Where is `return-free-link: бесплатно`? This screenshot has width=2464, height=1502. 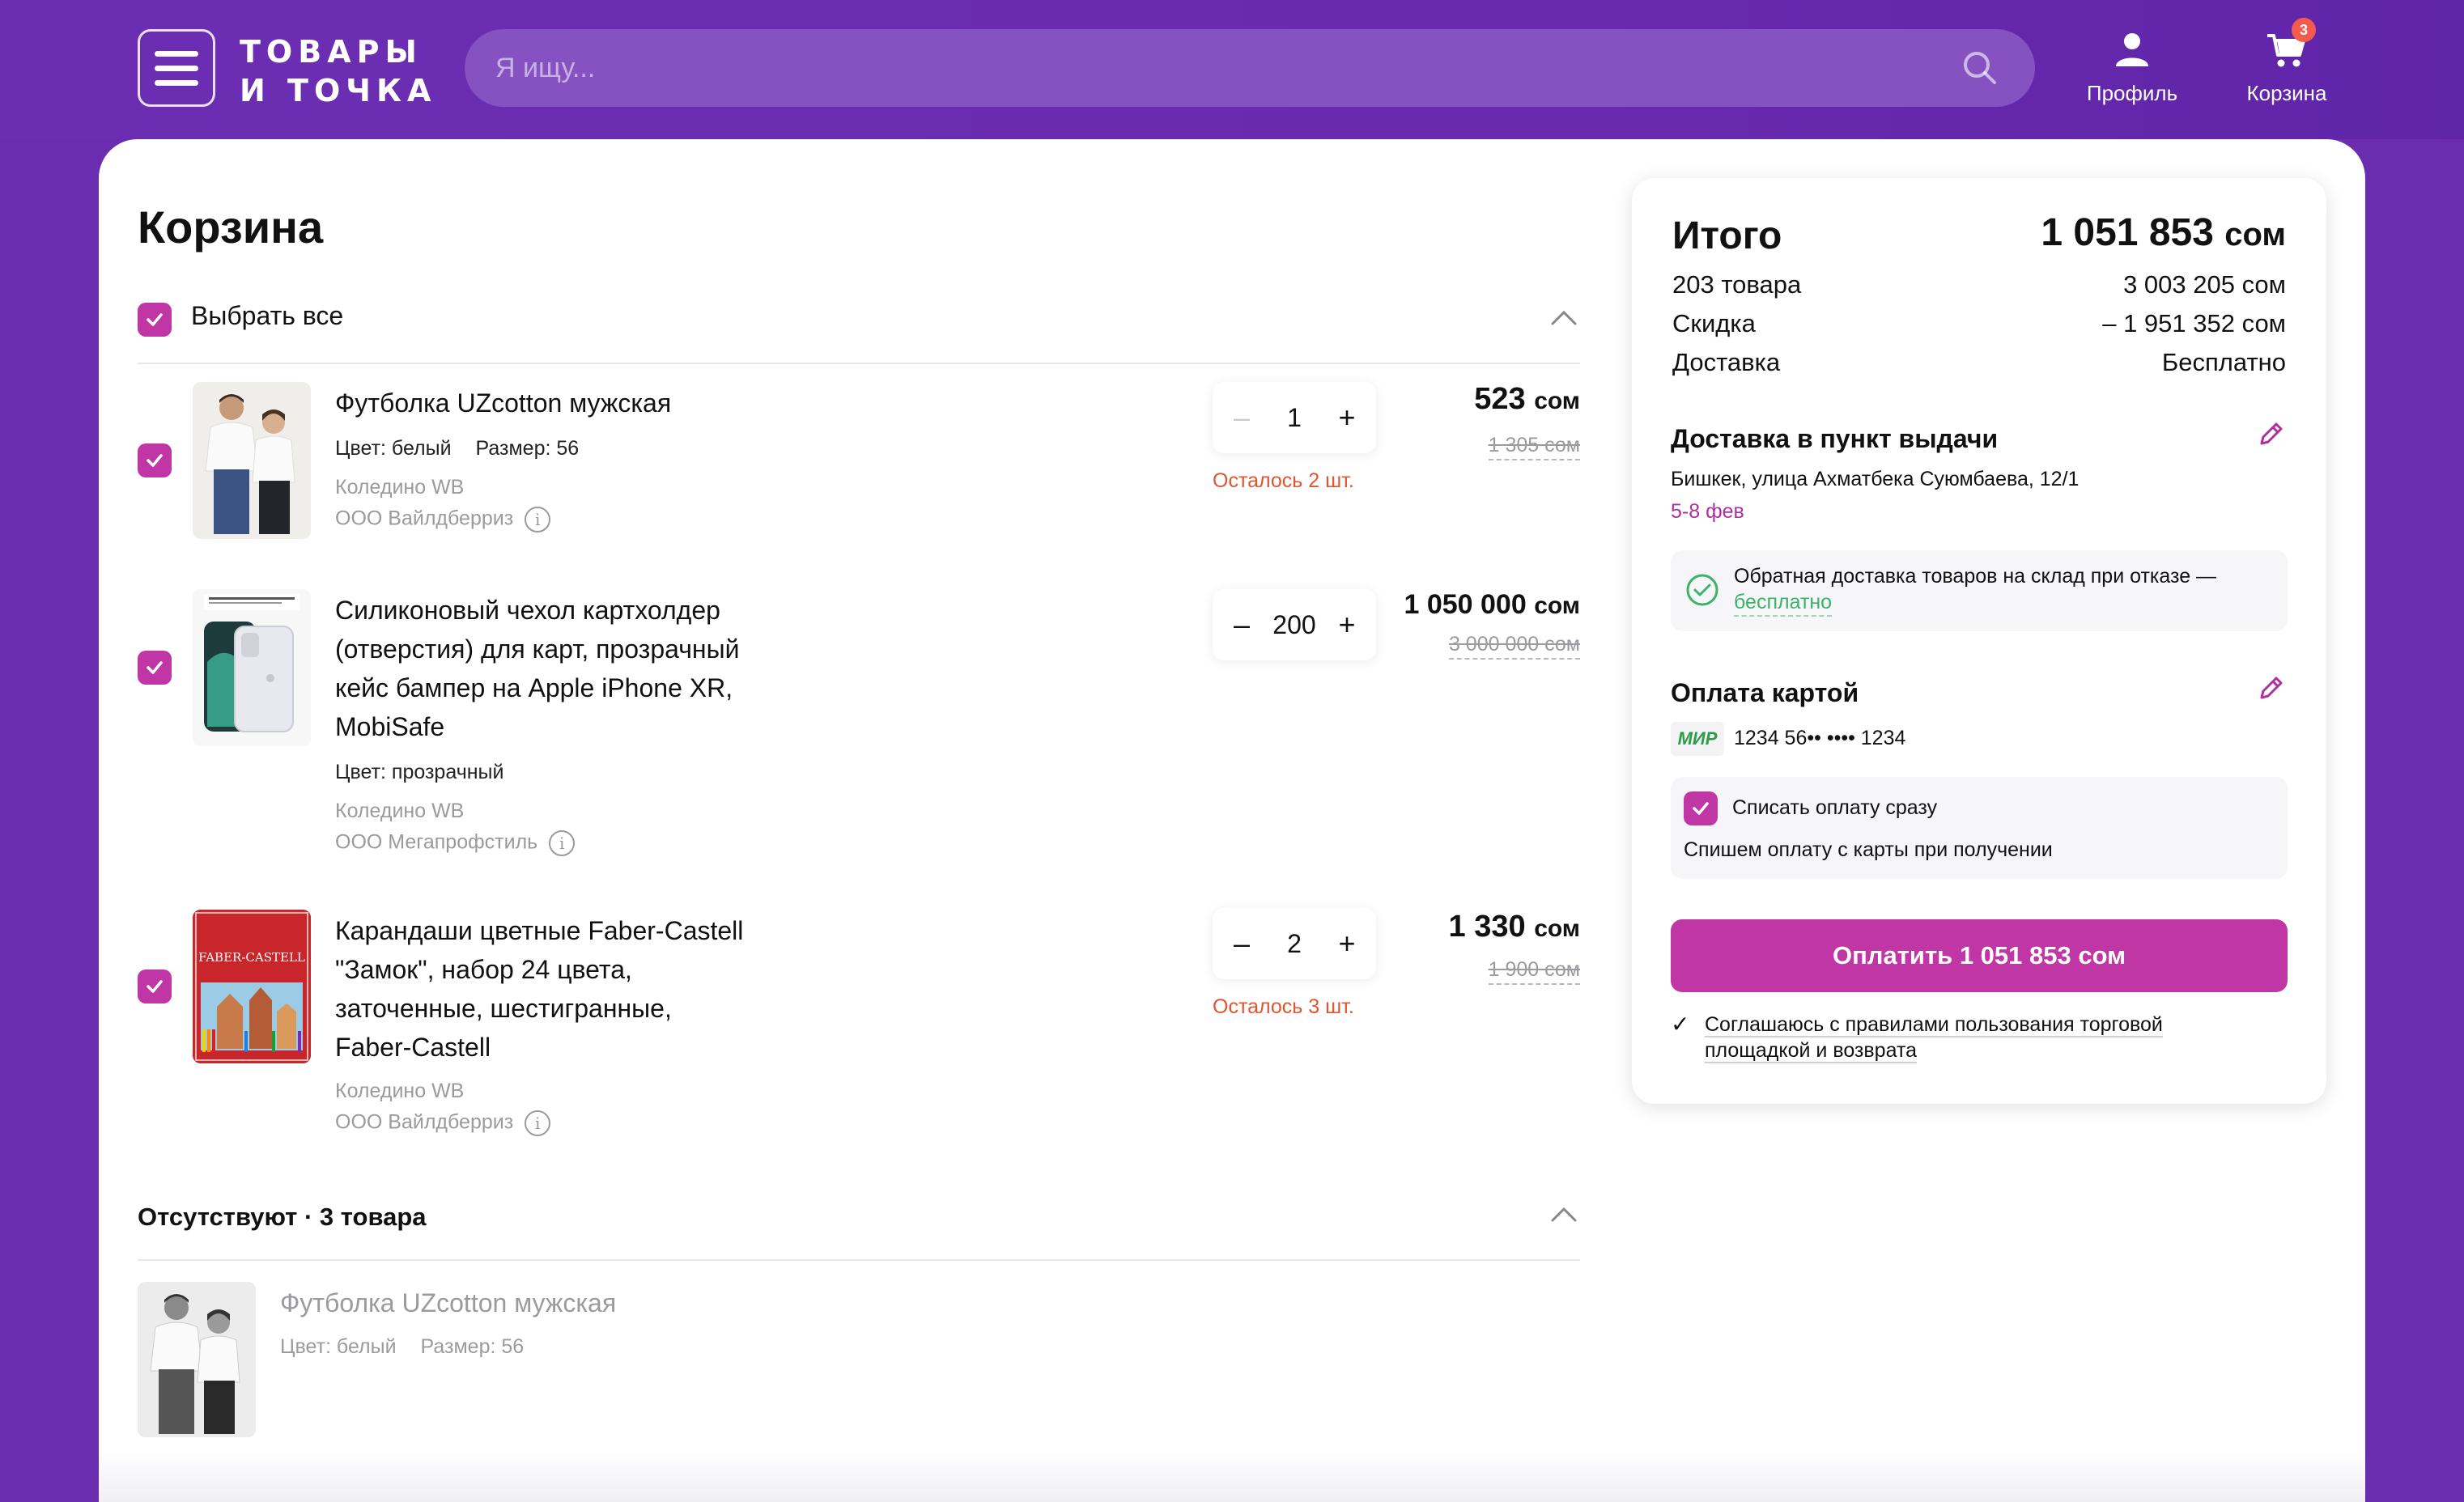 return-free-link: бесплатно is located at coordinates (1783, 603).